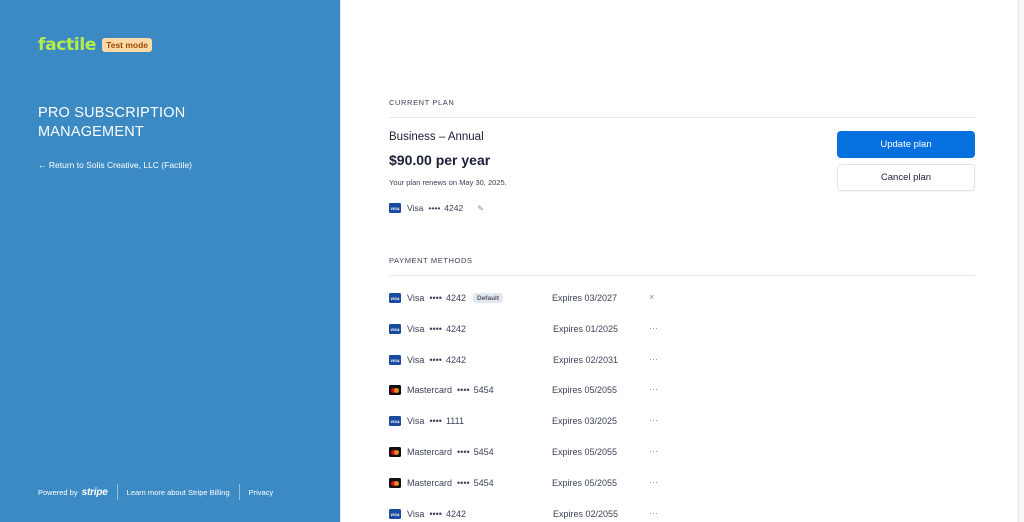  I want to click on default-badge: Default, so click(488, 298).